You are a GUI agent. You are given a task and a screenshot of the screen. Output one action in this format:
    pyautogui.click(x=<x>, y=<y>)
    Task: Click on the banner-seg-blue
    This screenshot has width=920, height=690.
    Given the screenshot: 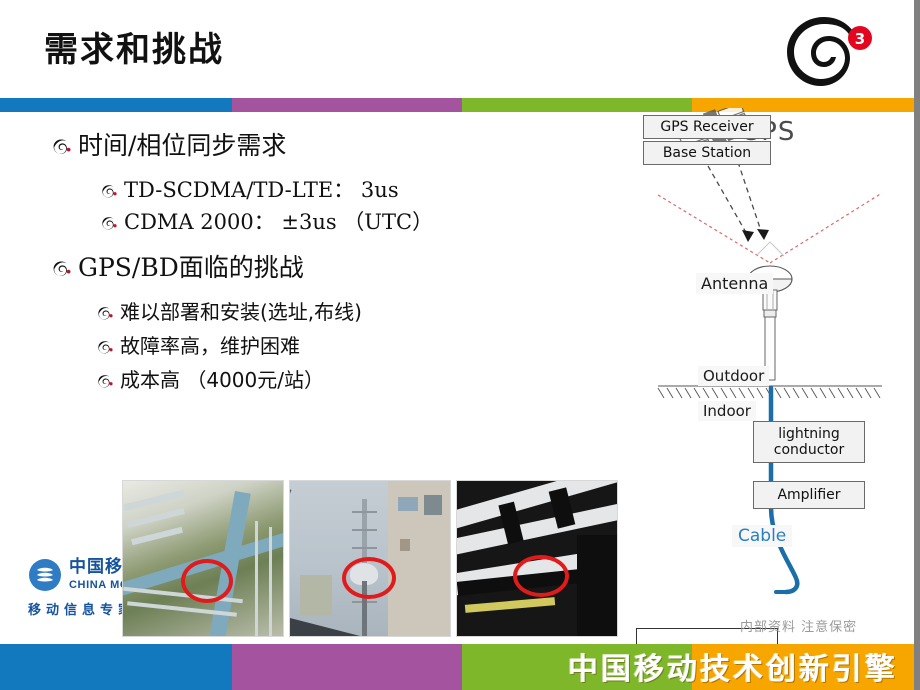 What is the action you would take?
    pyautogui.click(x=116, y=667)
    